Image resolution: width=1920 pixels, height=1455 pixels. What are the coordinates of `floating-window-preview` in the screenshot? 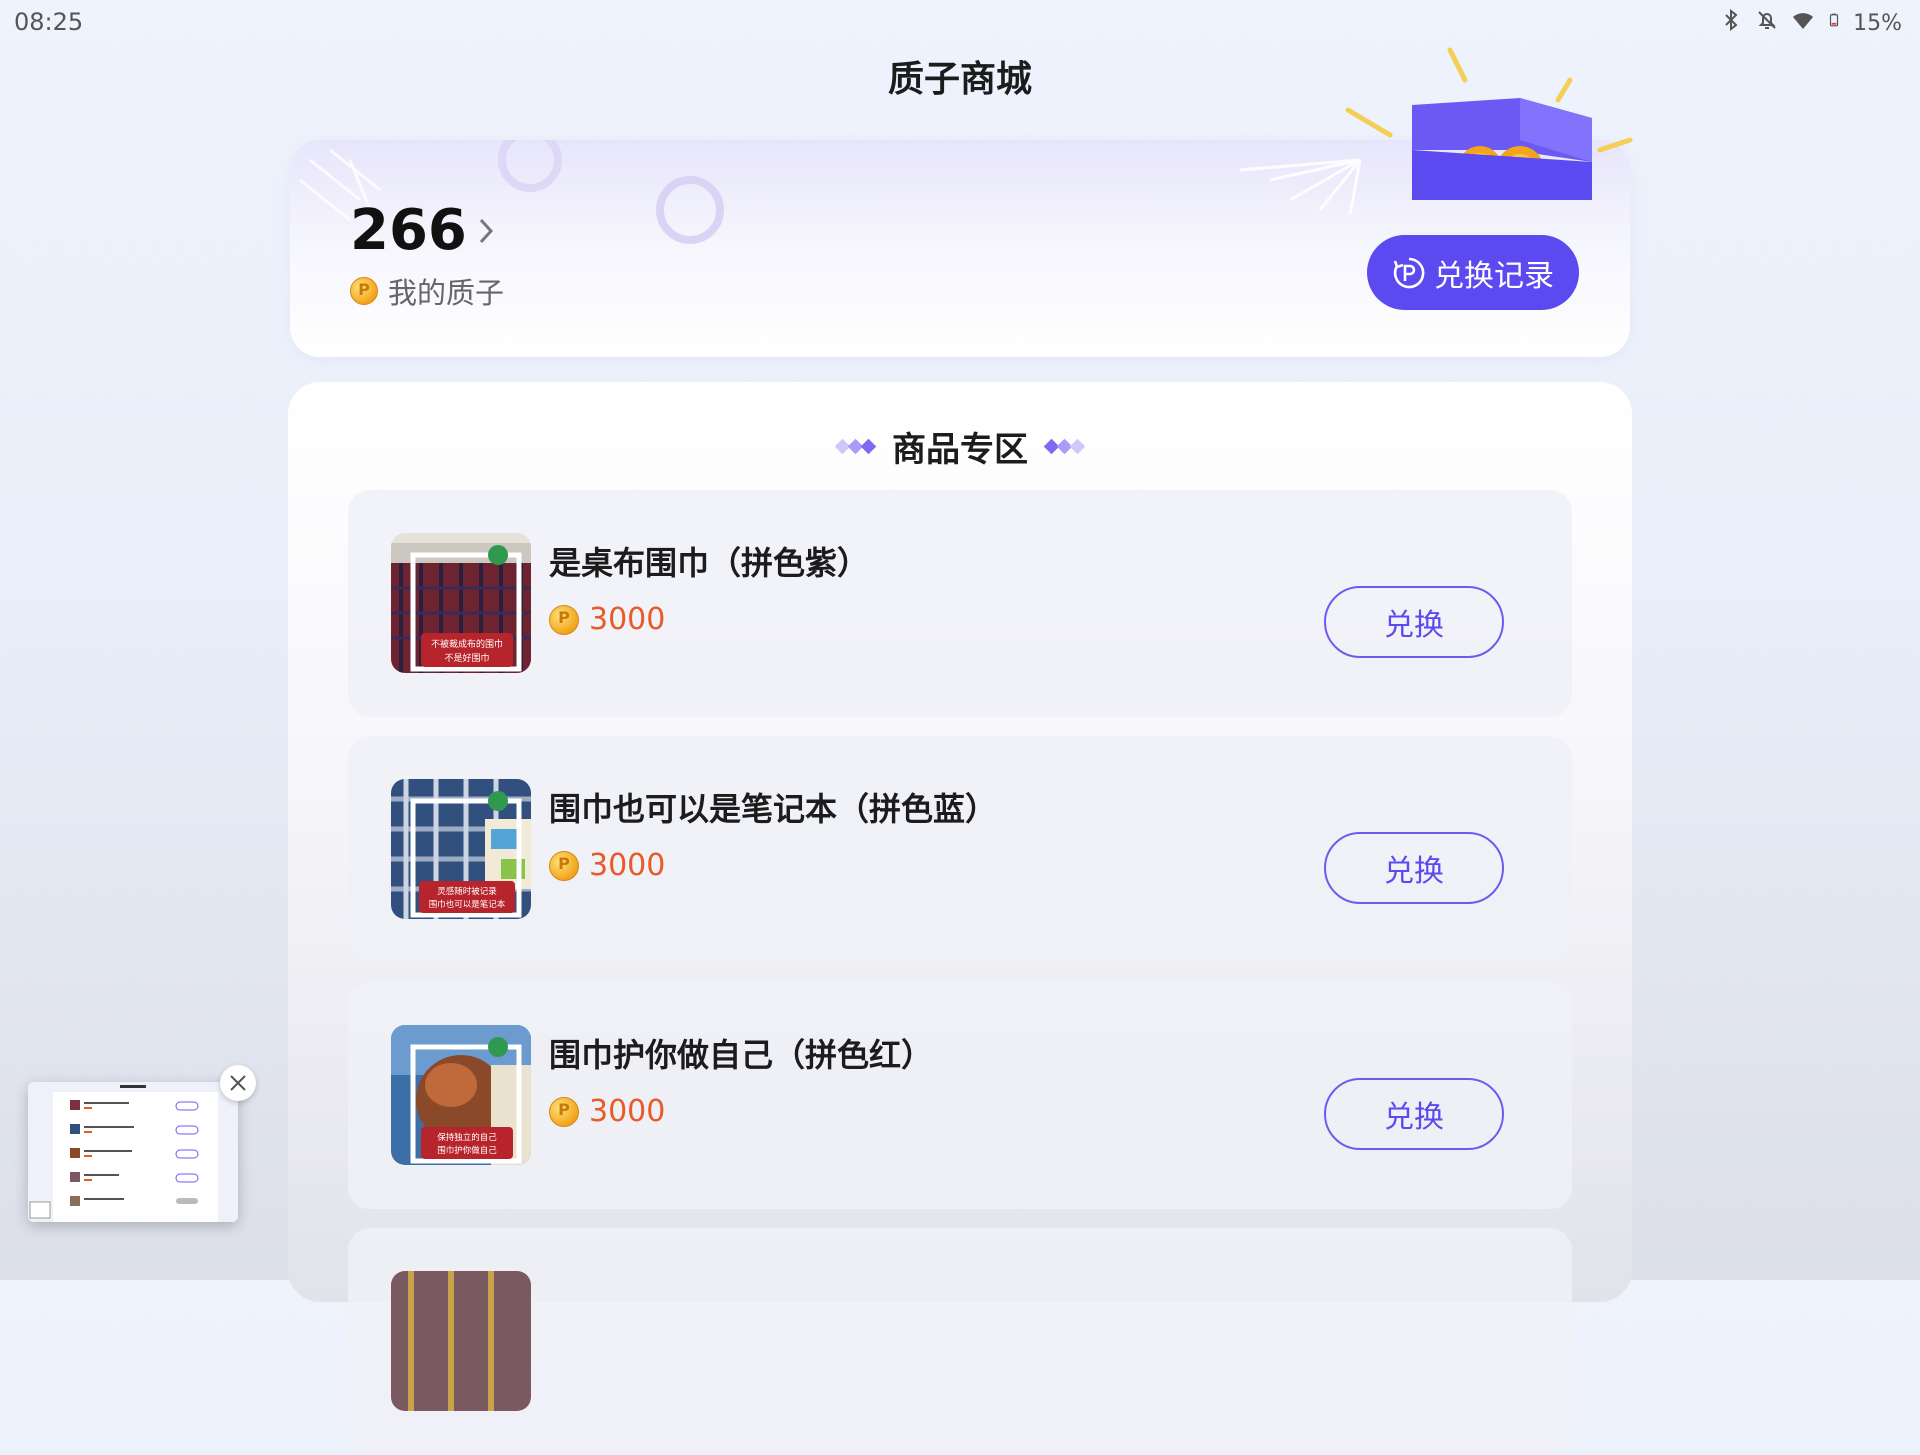 It's located at (133, 1152).